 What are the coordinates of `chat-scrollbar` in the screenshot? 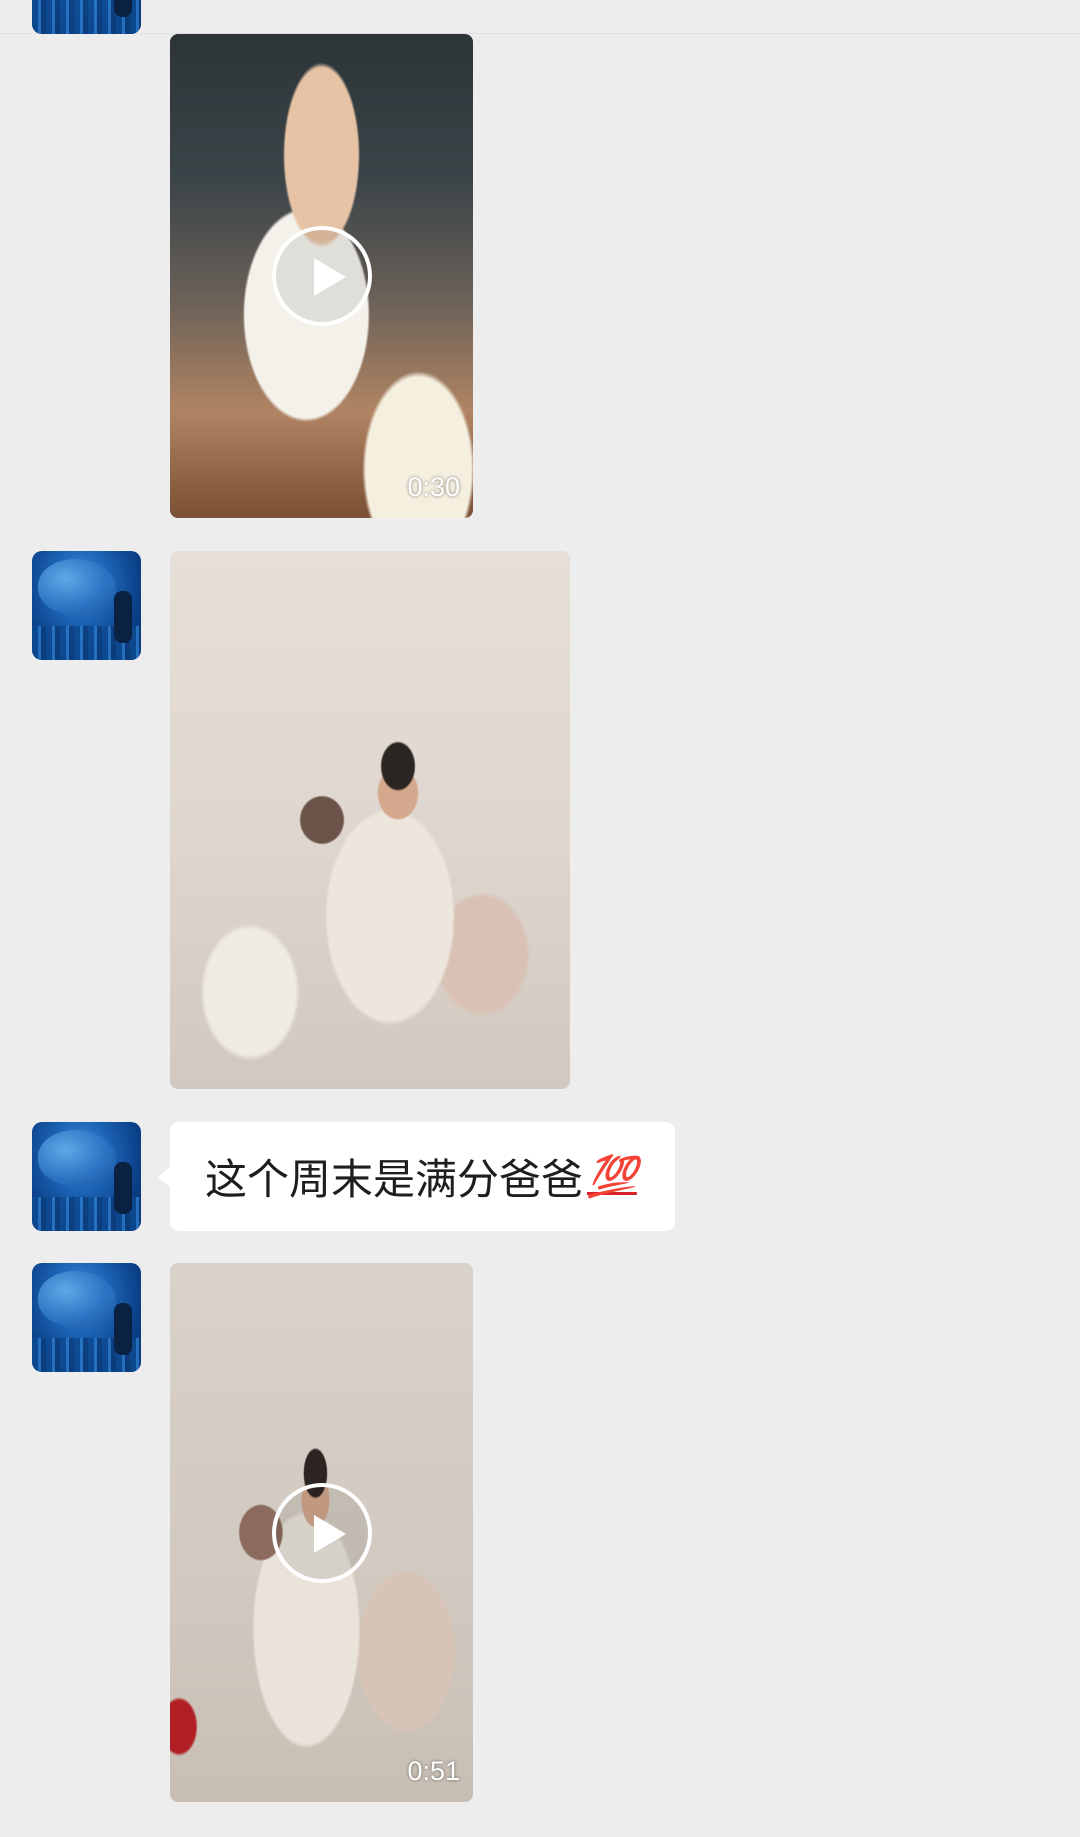 It's located at (1076, 920).